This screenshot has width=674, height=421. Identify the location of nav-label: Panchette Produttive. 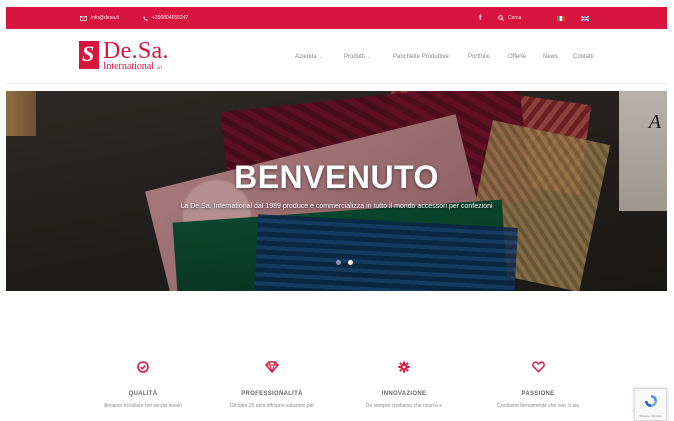
(421, 57).